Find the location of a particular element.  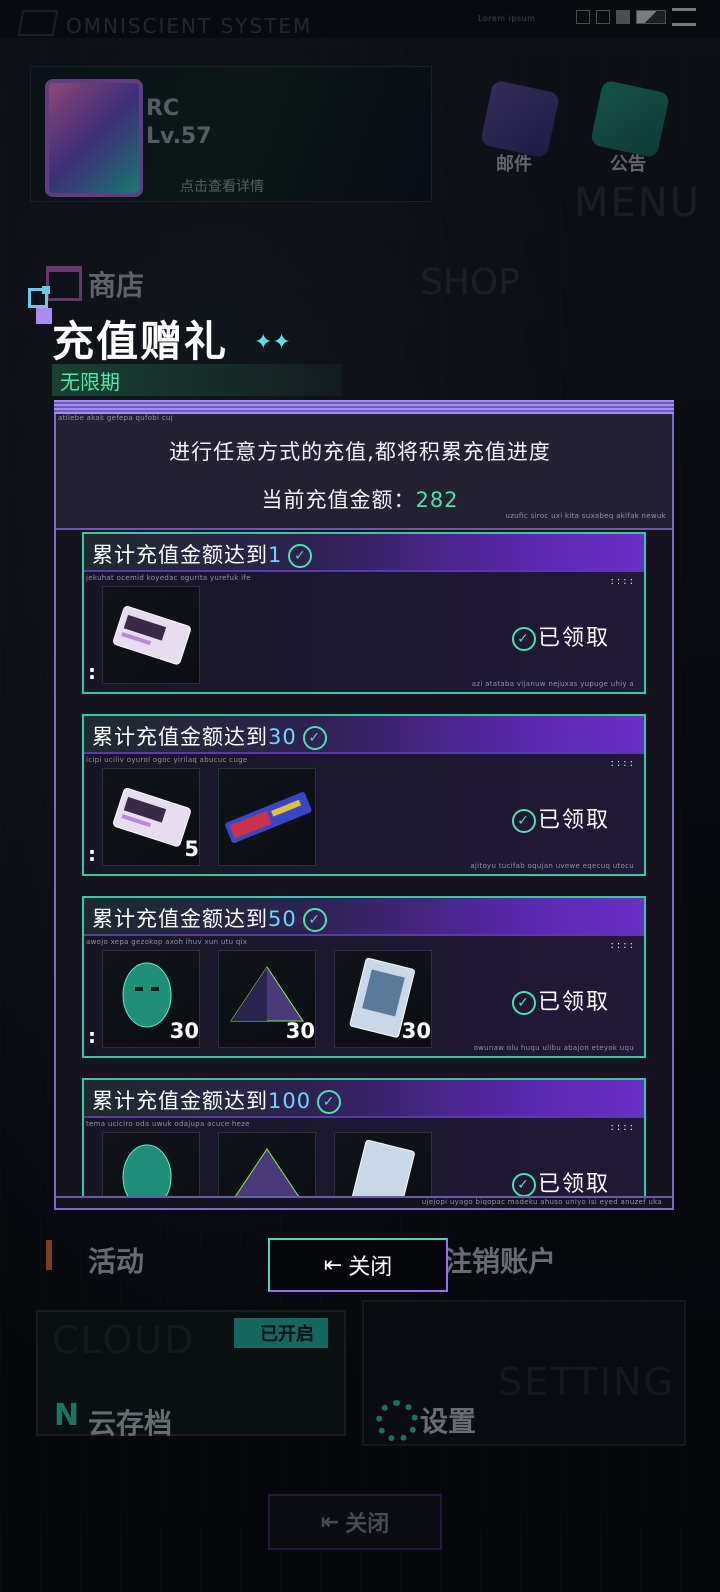

reward-item: 5 is located at coordinates (151, 817).